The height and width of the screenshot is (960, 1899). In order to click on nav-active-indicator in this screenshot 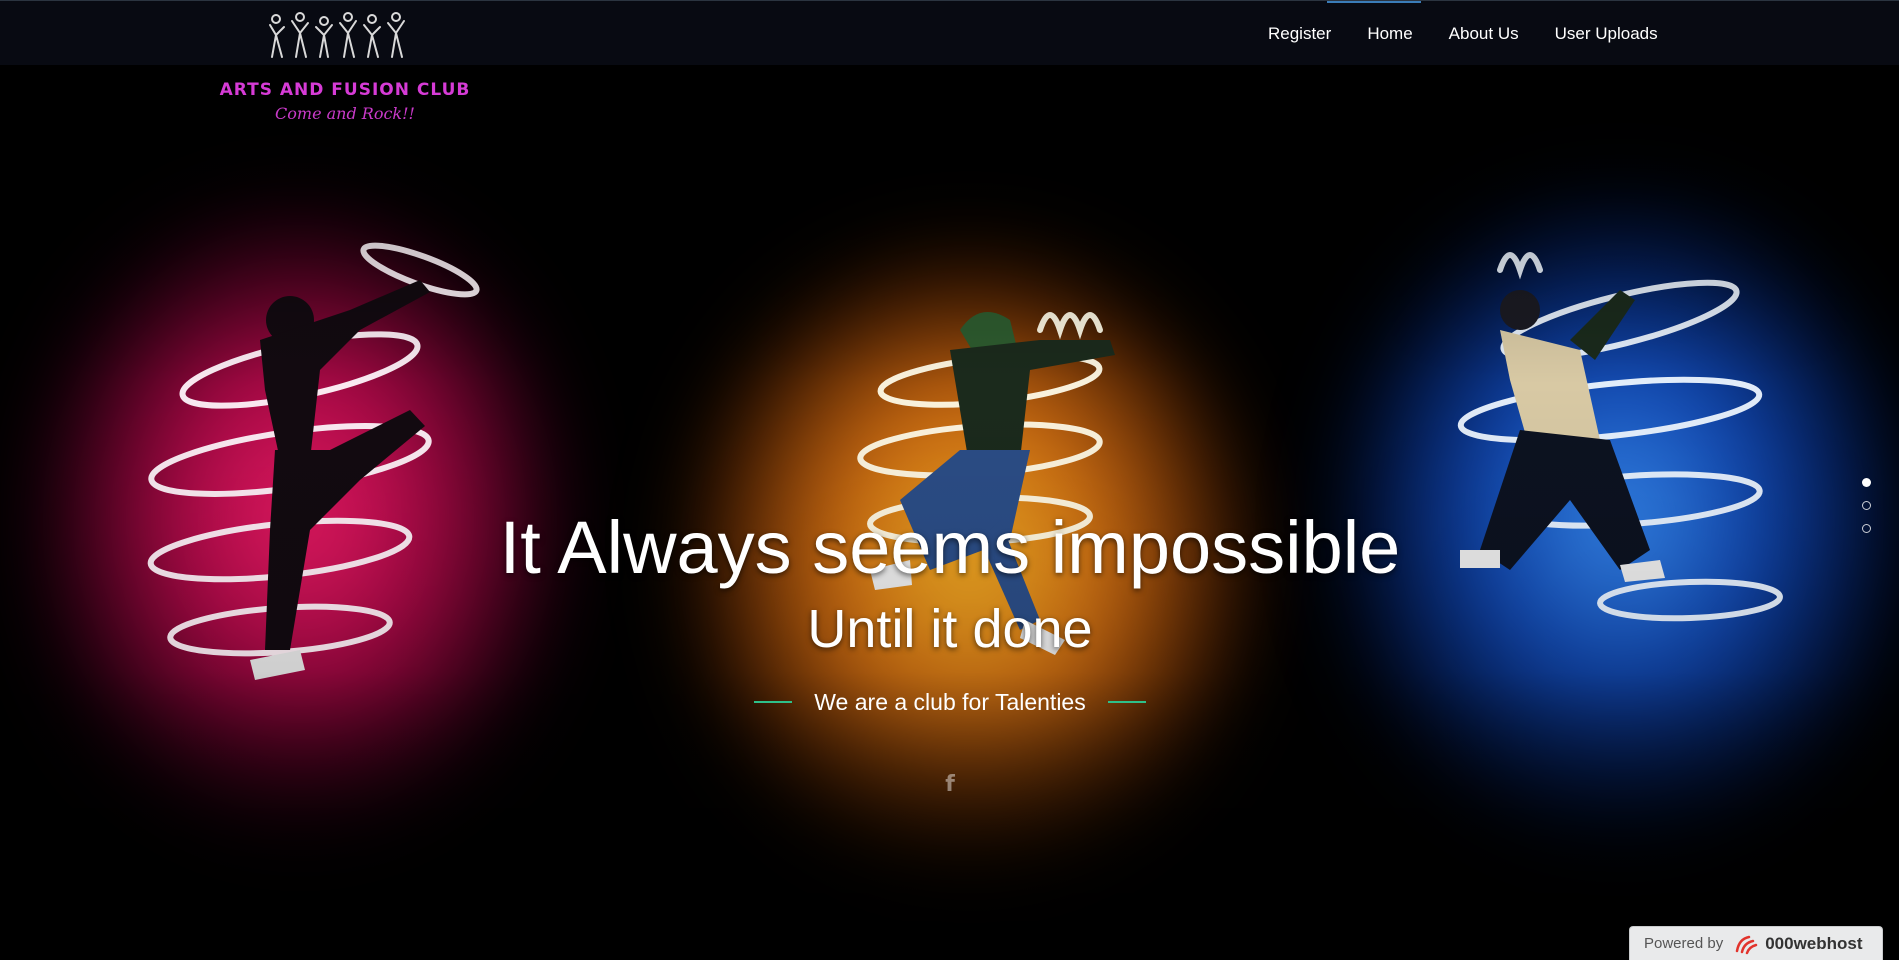, I will do `click(1374, 2)`.